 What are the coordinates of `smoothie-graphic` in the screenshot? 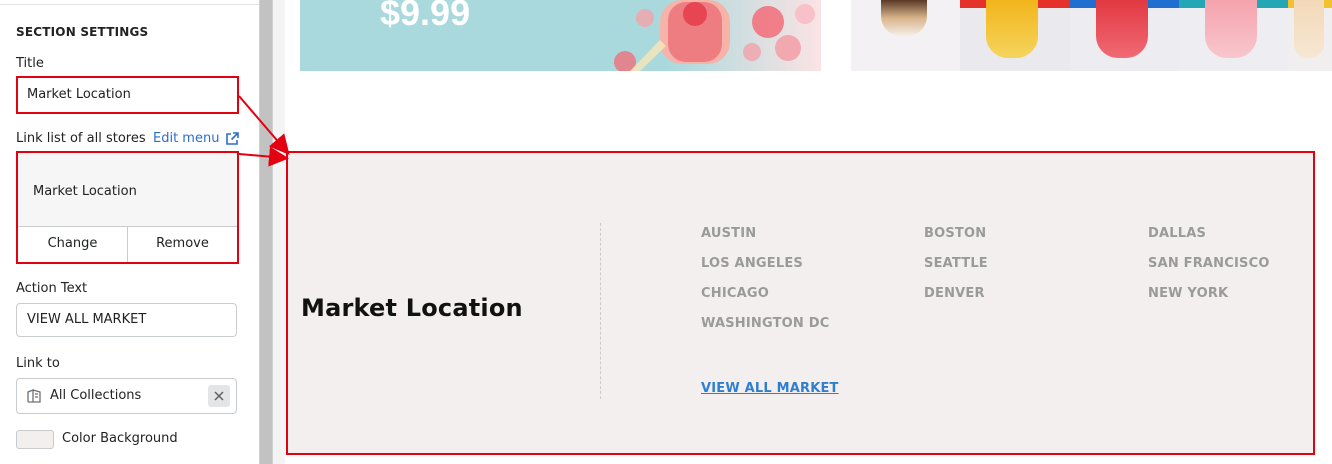 It's located at (714, 35).